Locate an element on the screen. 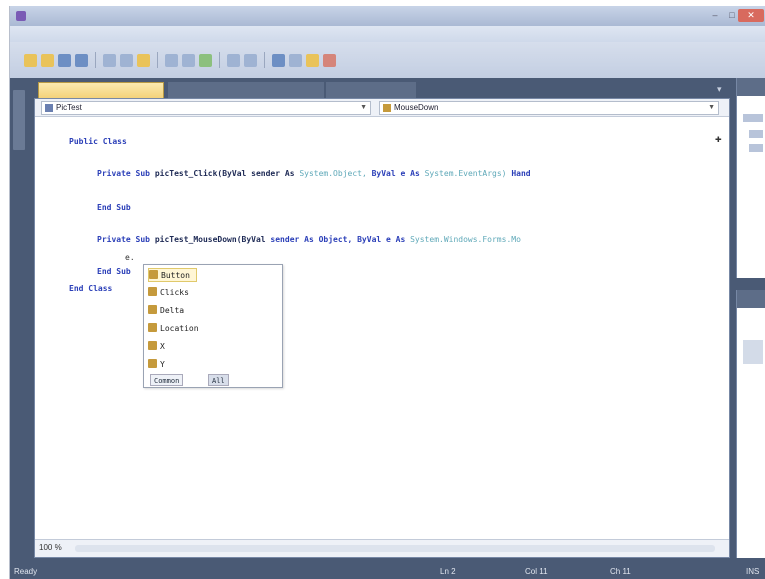 Image resolution: width=765 pixels, height=579 pixels. tab-code-file is located at coordinates (101, 90).